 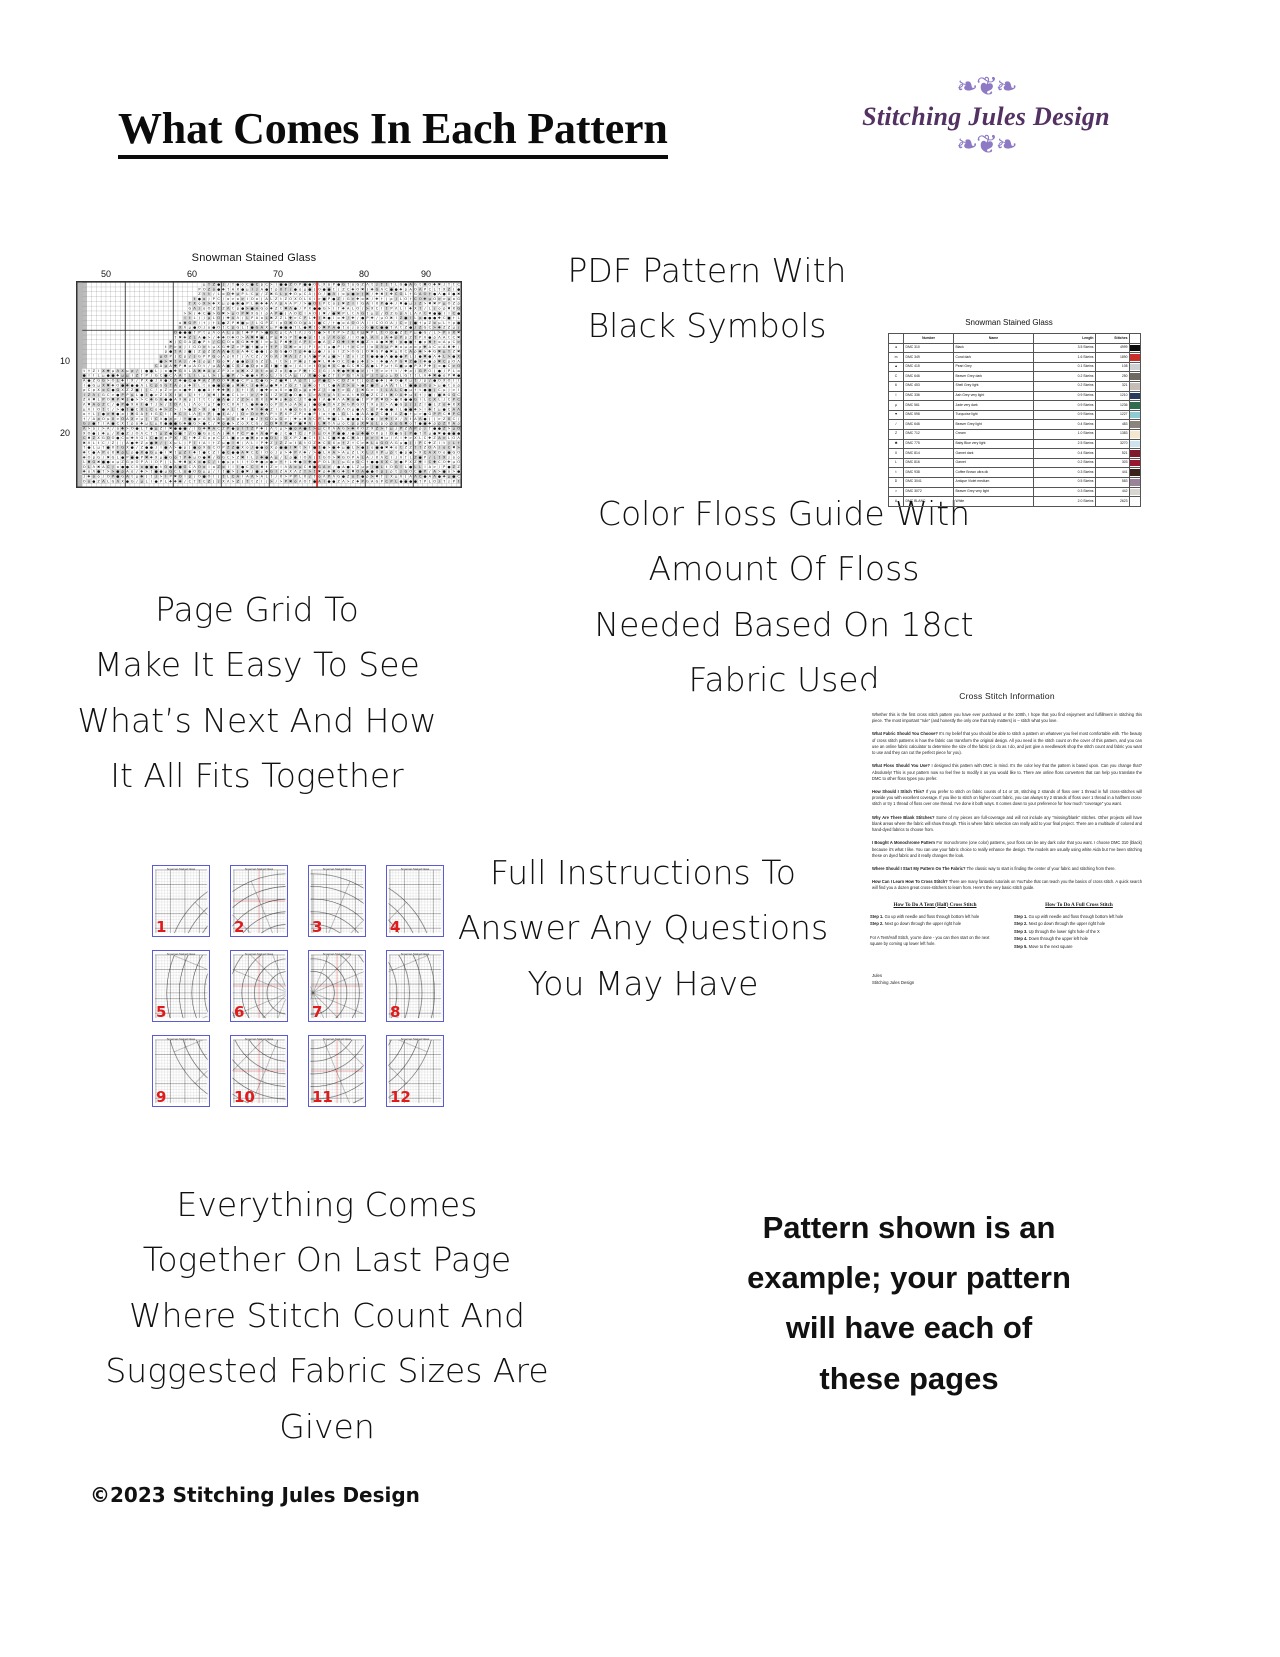 I want to click on floss-cell-symbol: ●, so click(x=896, y=348).